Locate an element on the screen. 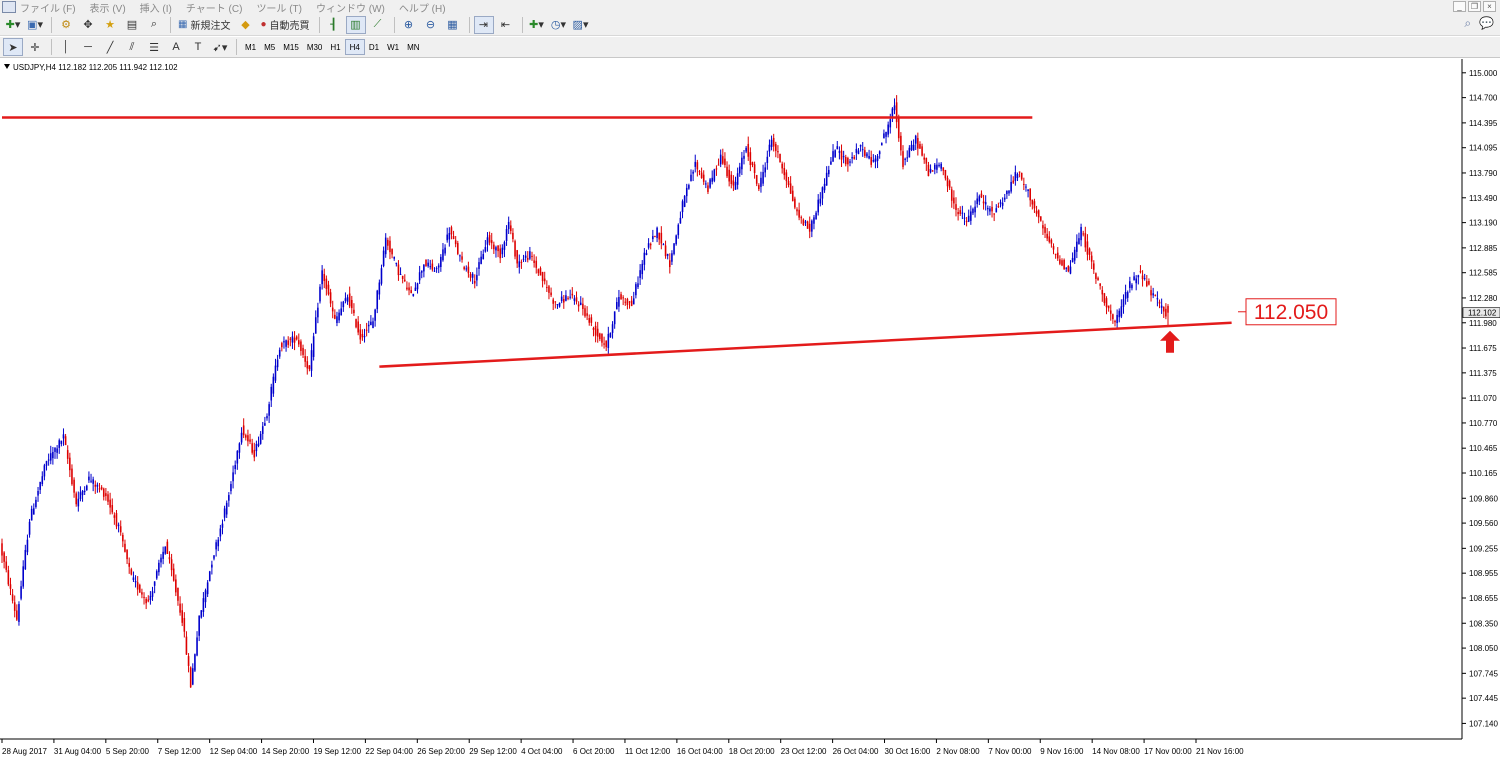  navigator-icon: ★ is located at coordinates (110, 25).